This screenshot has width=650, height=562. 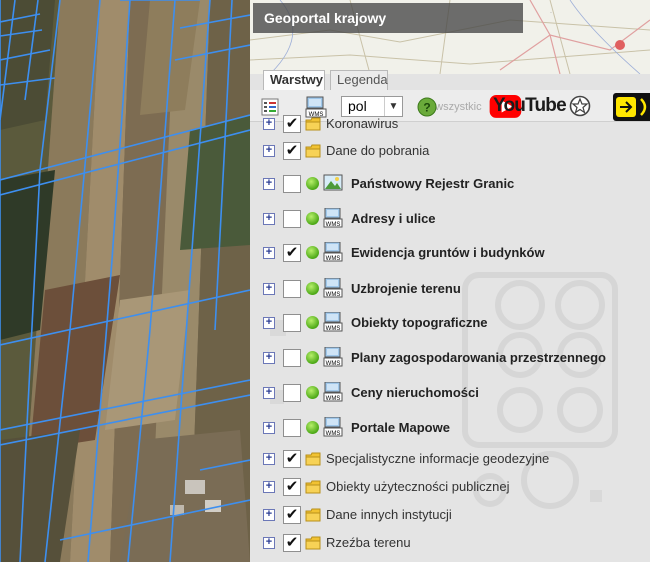 What do you see at coordinates (450, 151) in the screenshot?
I see `layer-row: + ✔ Dane do pobrania` at bounding box center [450, 151].